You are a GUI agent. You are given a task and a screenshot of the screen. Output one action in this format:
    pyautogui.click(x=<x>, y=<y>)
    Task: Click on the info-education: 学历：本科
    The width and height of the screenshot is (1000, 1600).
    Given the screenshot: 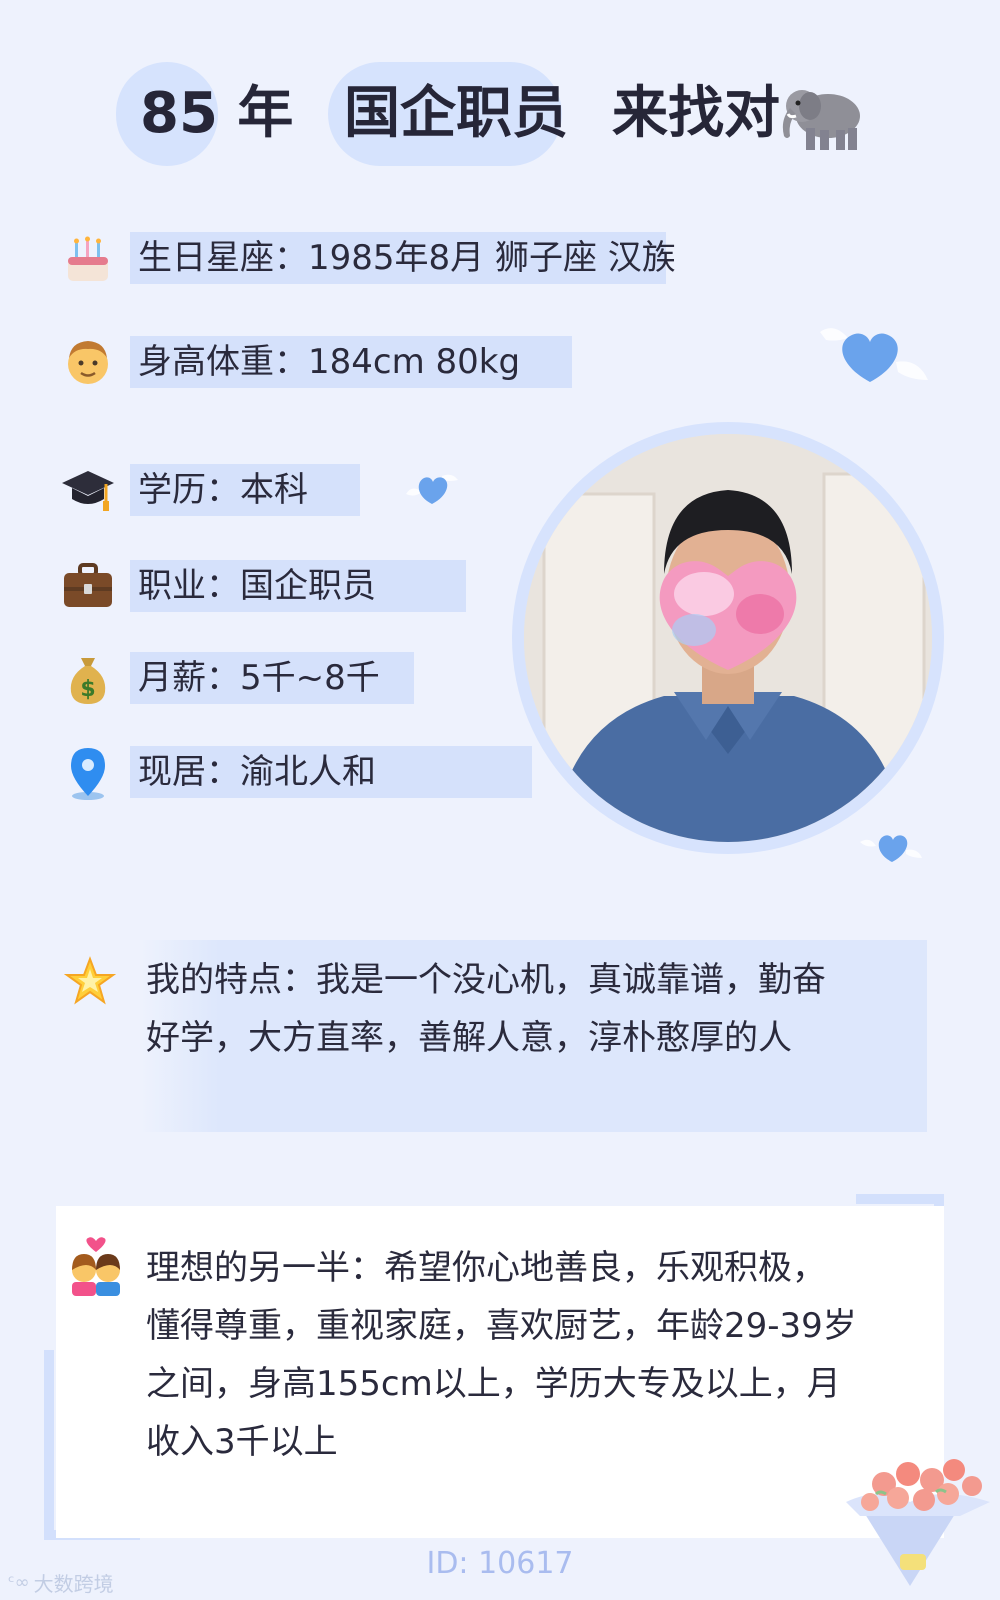 What is the action you would take?
    pyautogui.click(x=223, y=490)
    